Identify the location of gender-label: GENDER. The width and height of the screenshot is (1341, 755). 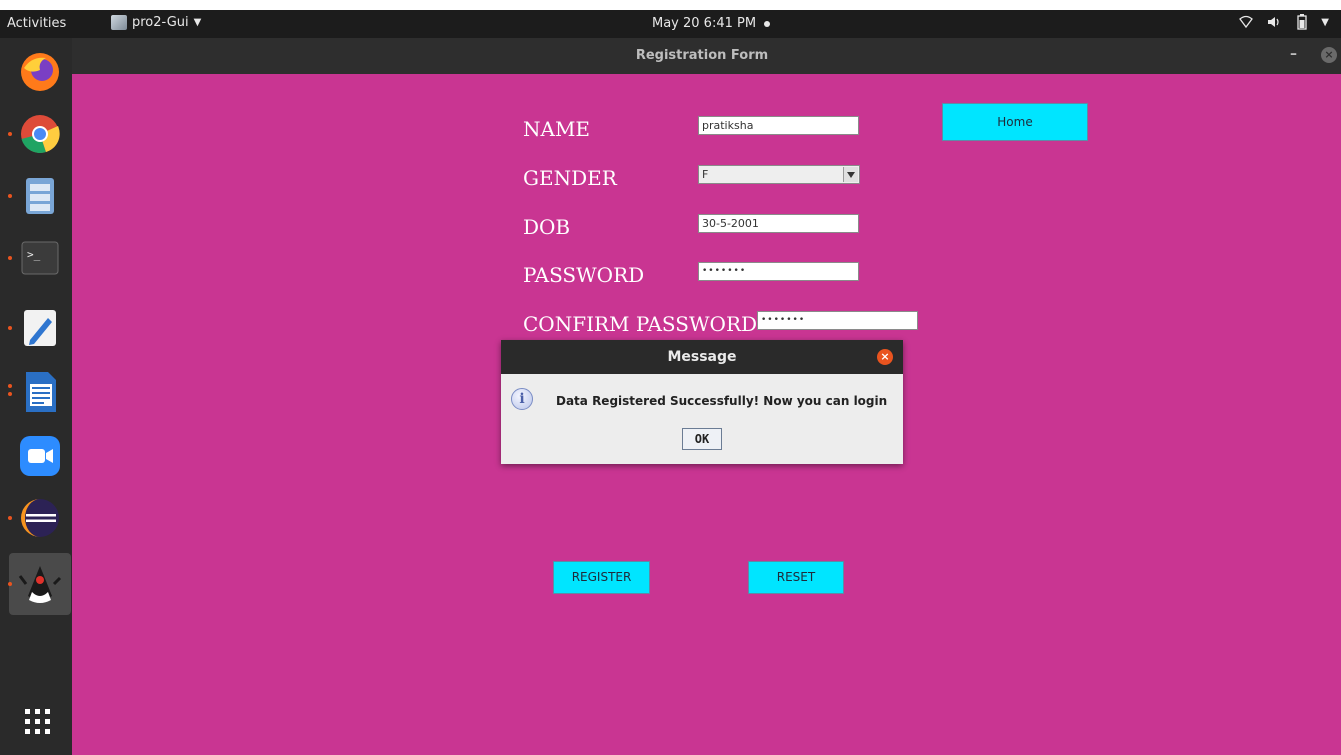
(570, 178).